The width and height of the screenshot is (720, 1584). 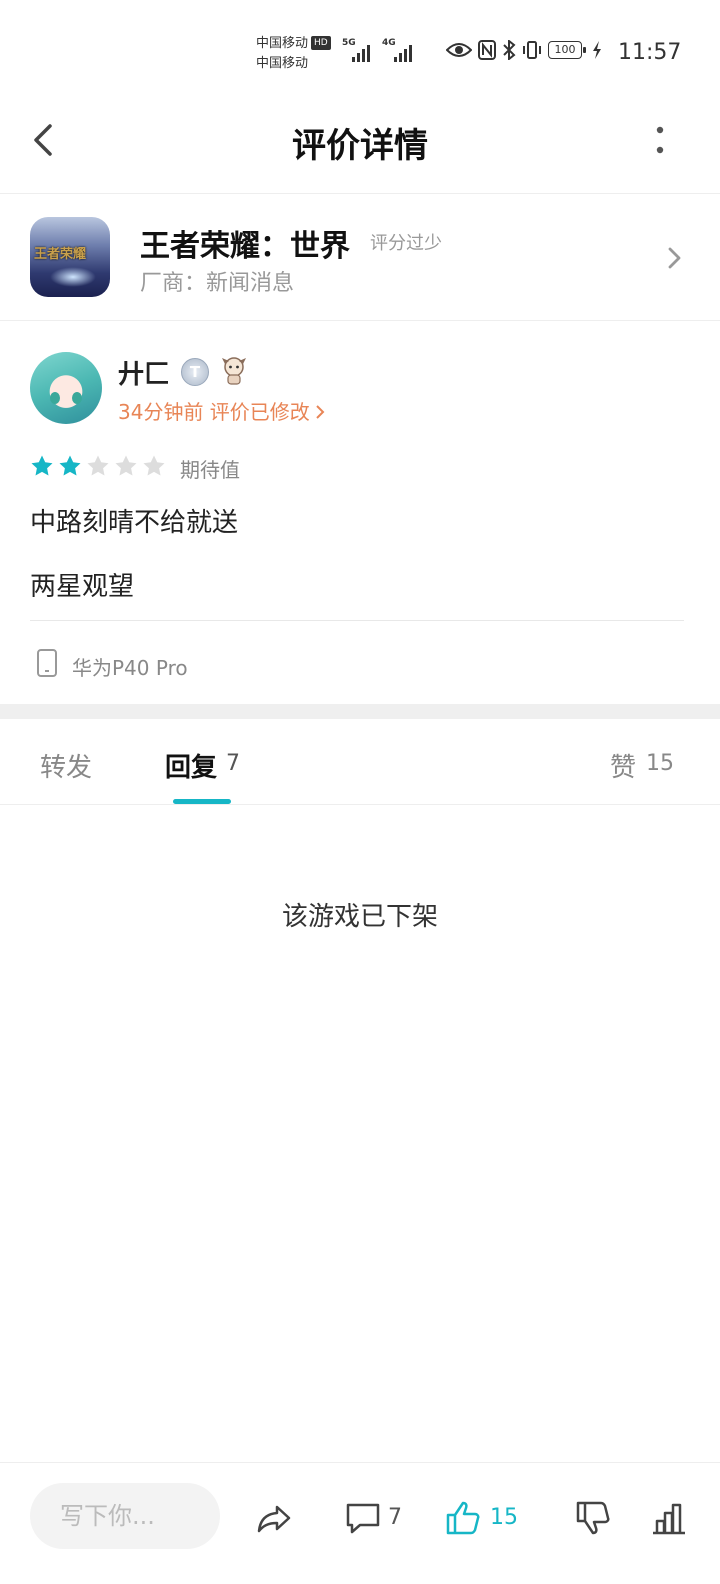 I want to click on game-card: 王者荣耀 王者荣耀：世界 评分过少 厂商：新闻消息, so click(x=360, y=258).